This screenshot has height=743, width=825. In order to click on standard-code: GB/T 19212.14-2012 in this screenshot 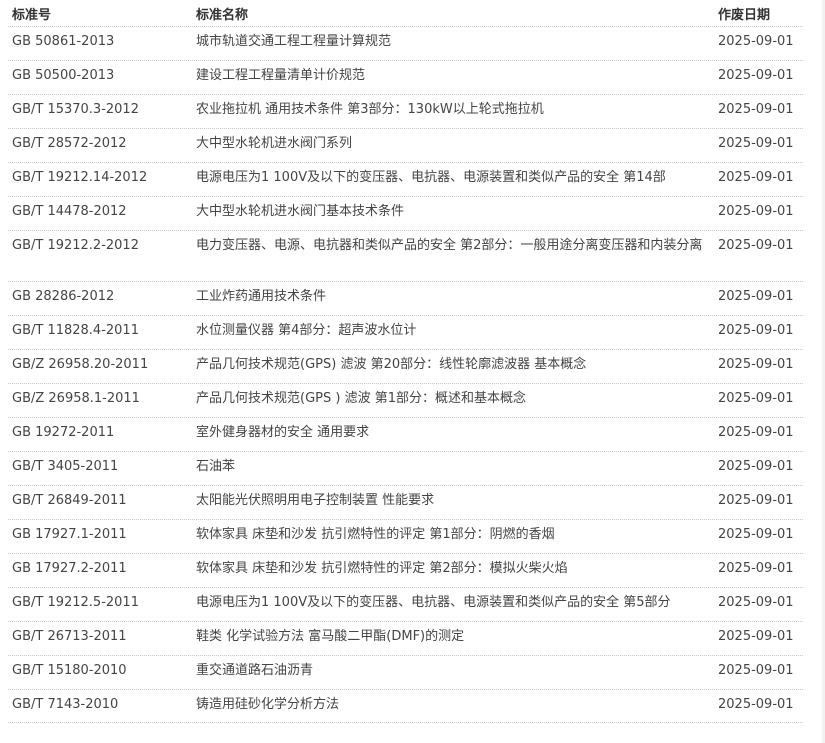, I will do `click(80, 177)`.